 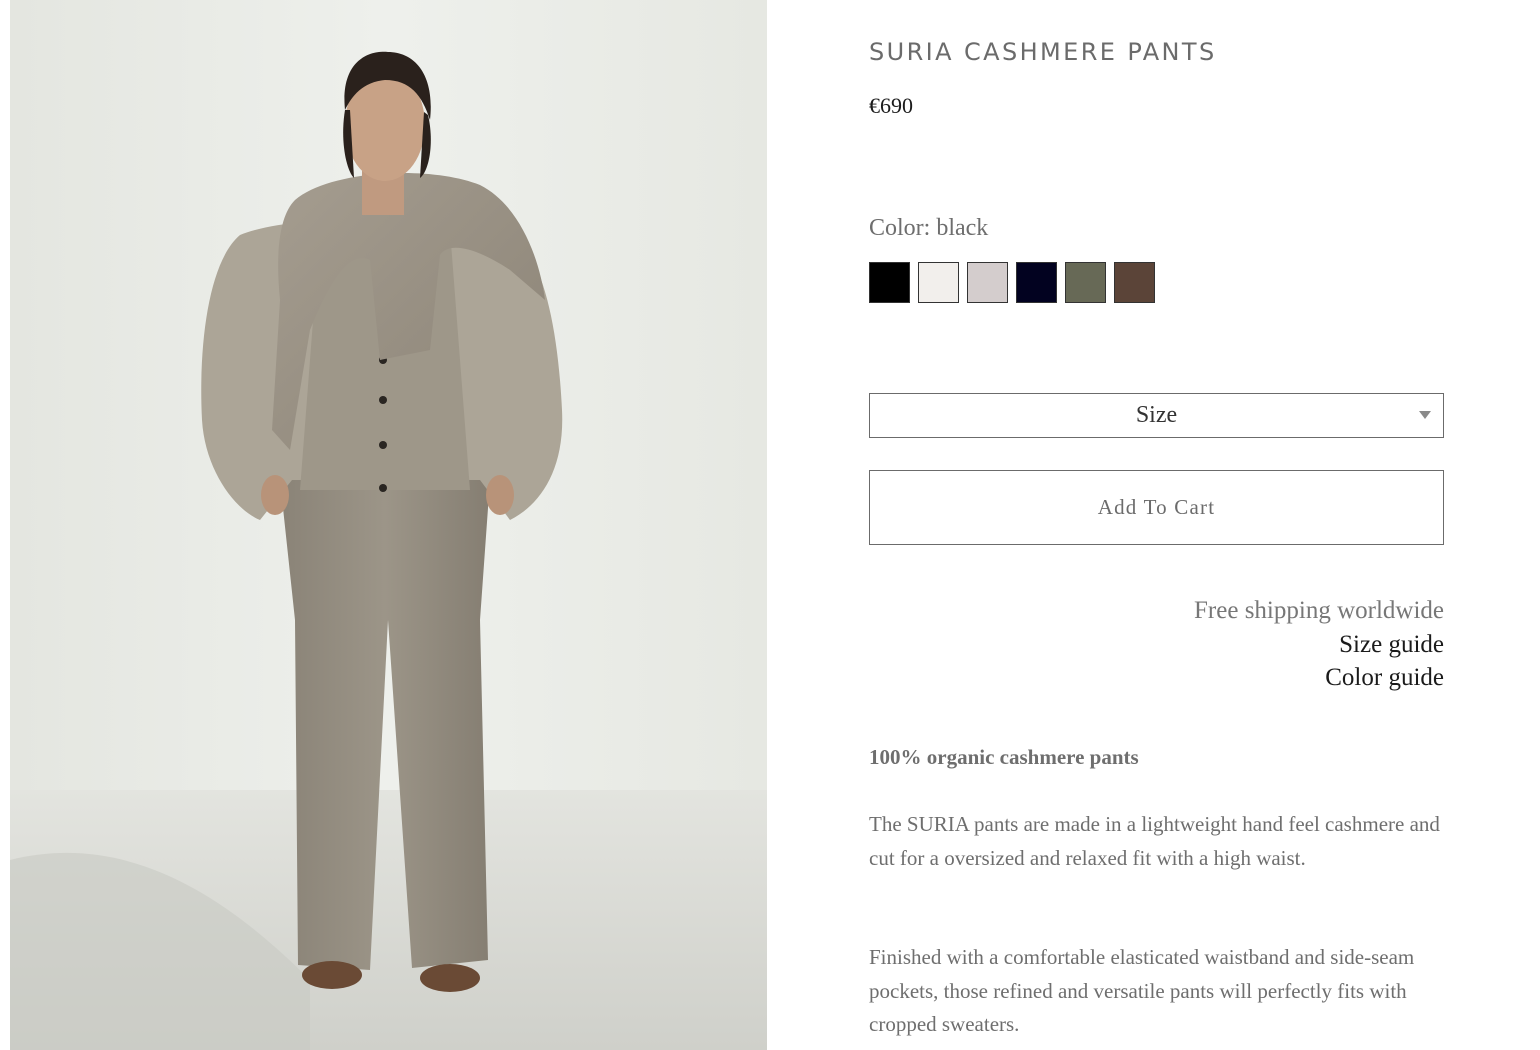 What do you see at coordinates (1134, 282) in the screenshot?
I see `swatch-brown` at bounding box center [1134, 282].